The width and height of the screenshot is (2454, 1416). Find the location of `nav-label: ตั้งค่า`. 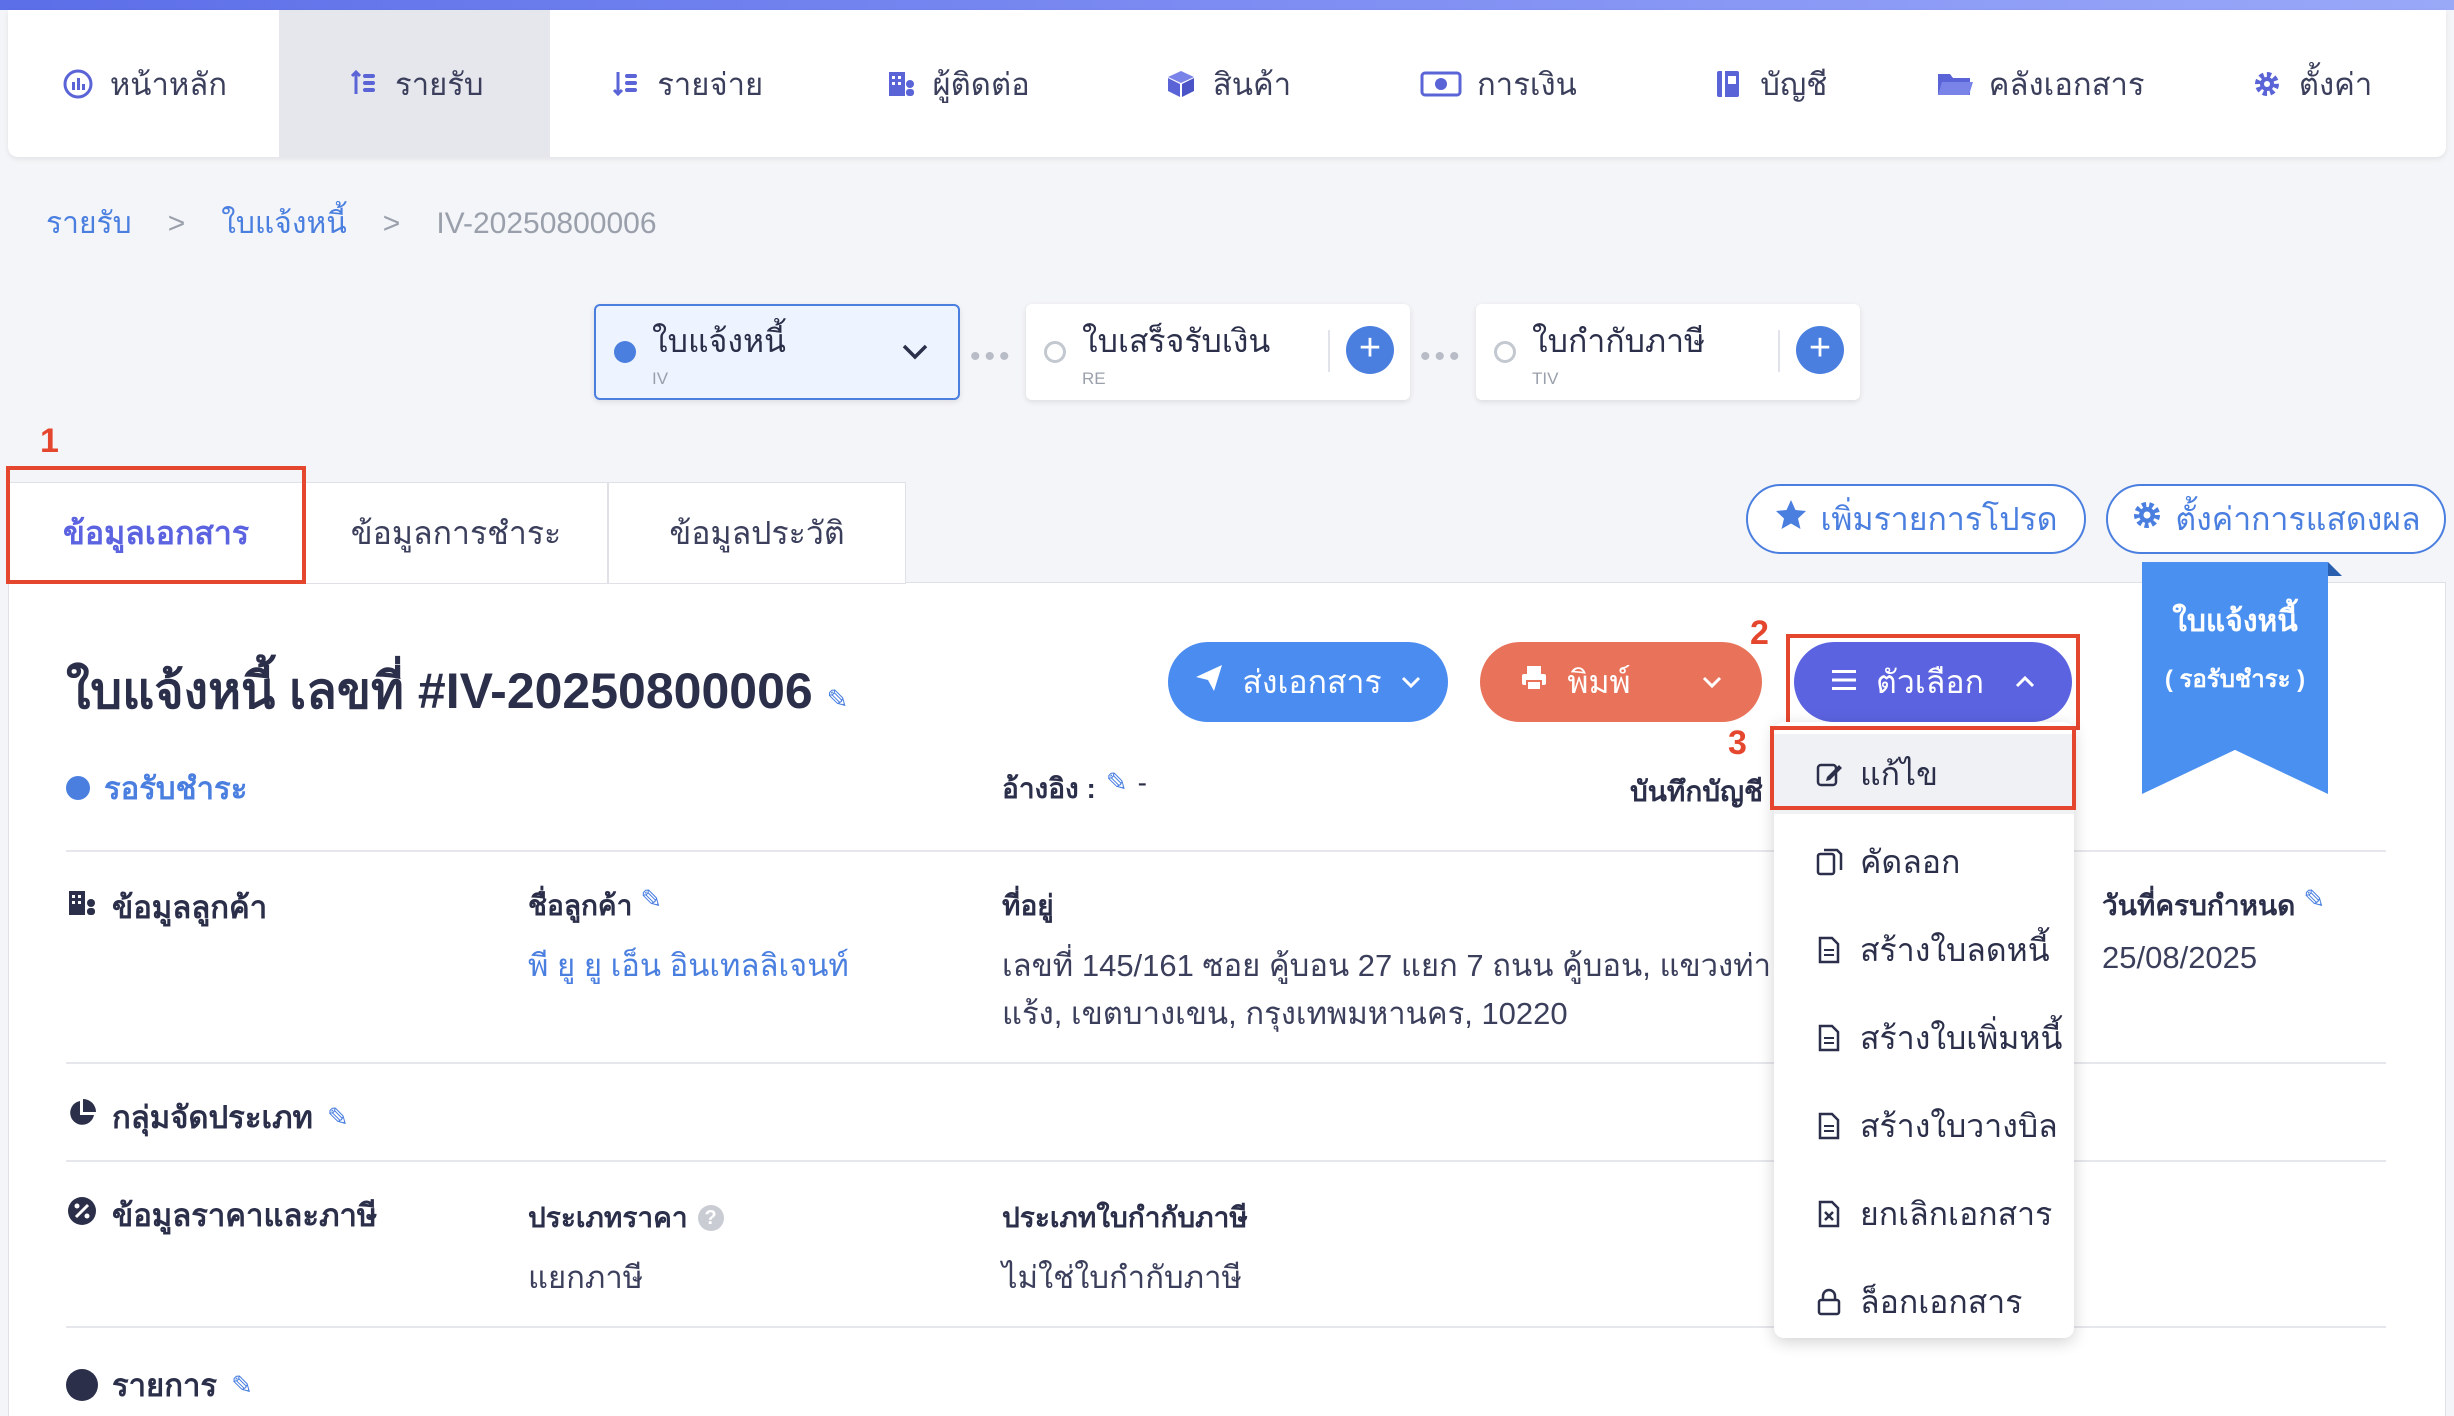

nav-label: ตั้งค่า is located at coordinates (2335, 84).